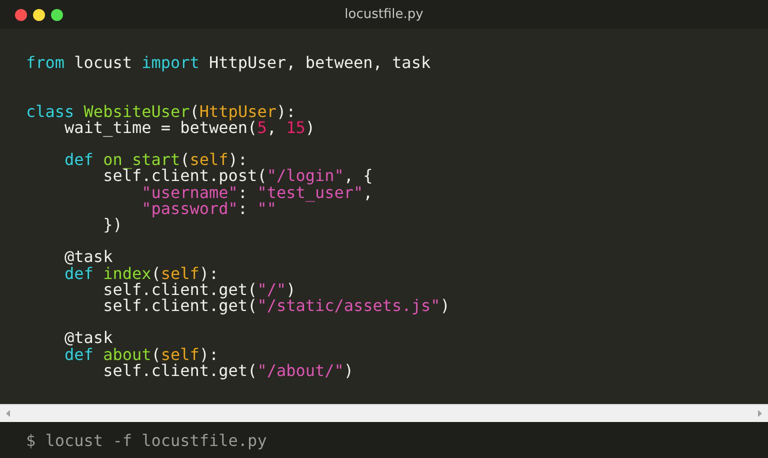 The image size is (768, 458). What do you see at coordinates (228, 370) in the screenshot?
I see `code-line: self.client.get("/about/")` at bounding box center [228, 370].